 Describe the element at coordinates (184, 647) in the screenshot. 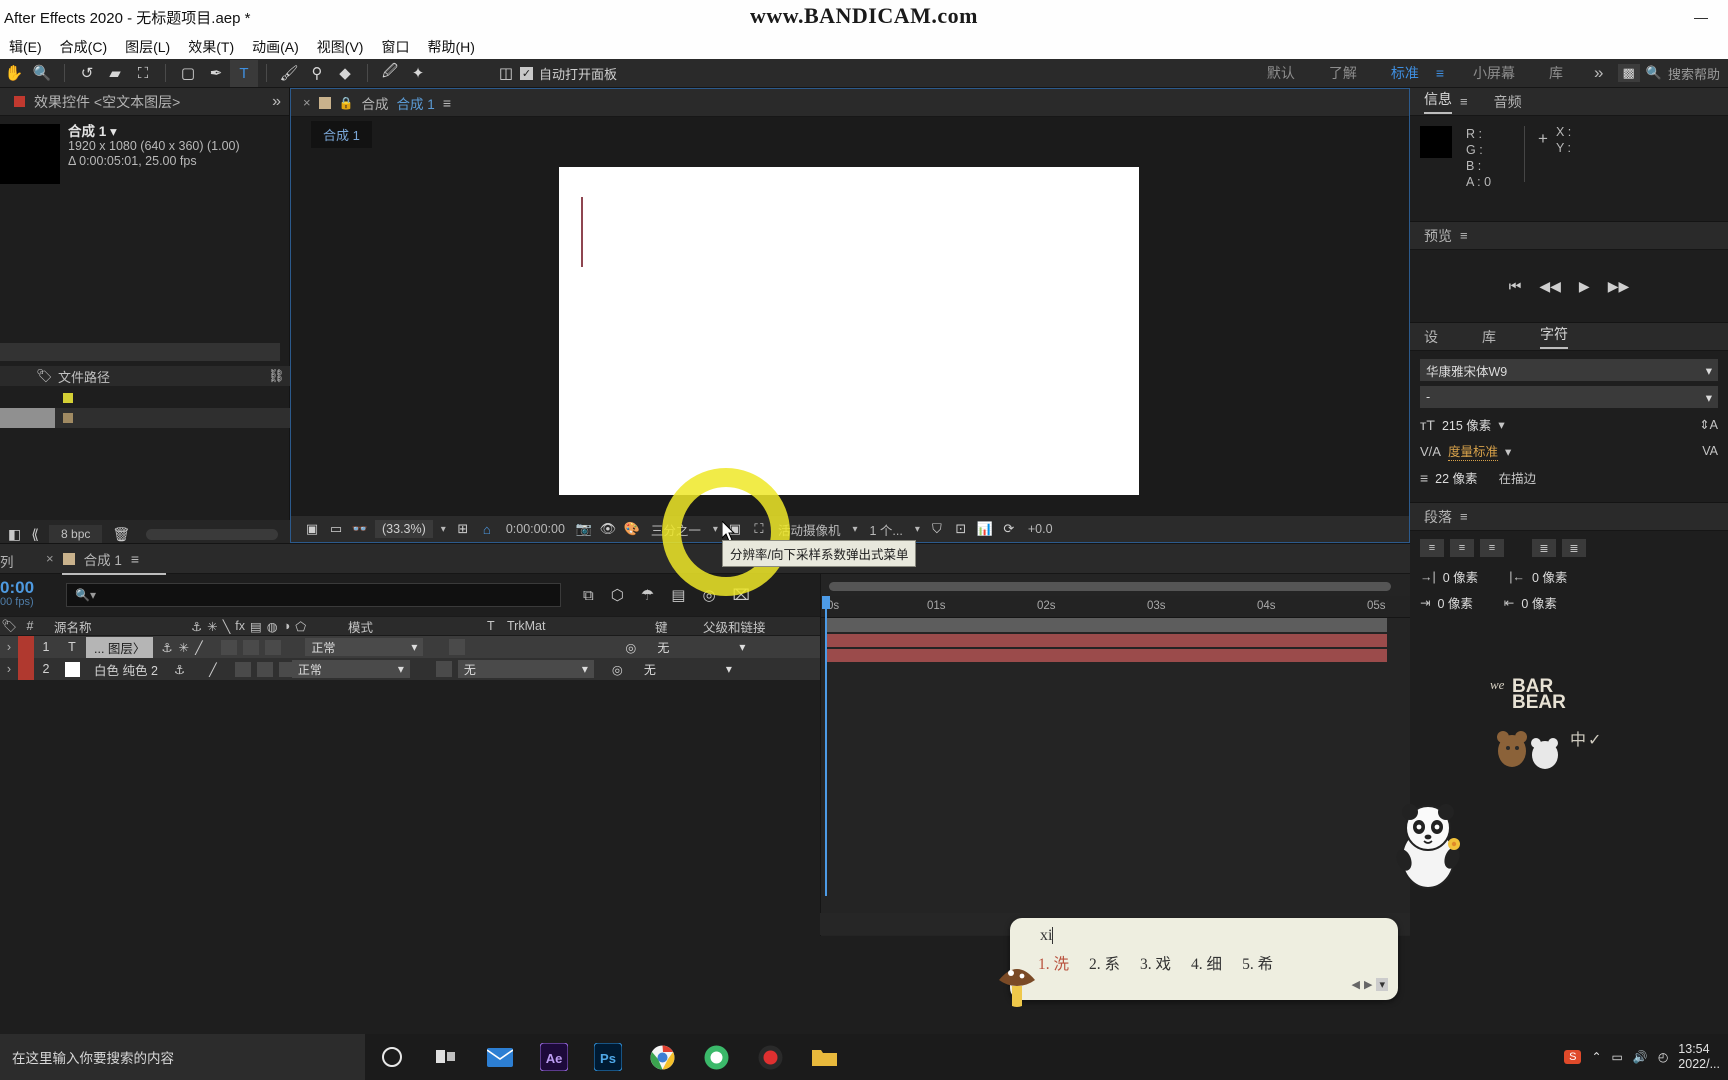

I see `collapse-icon: ✳` at that location.